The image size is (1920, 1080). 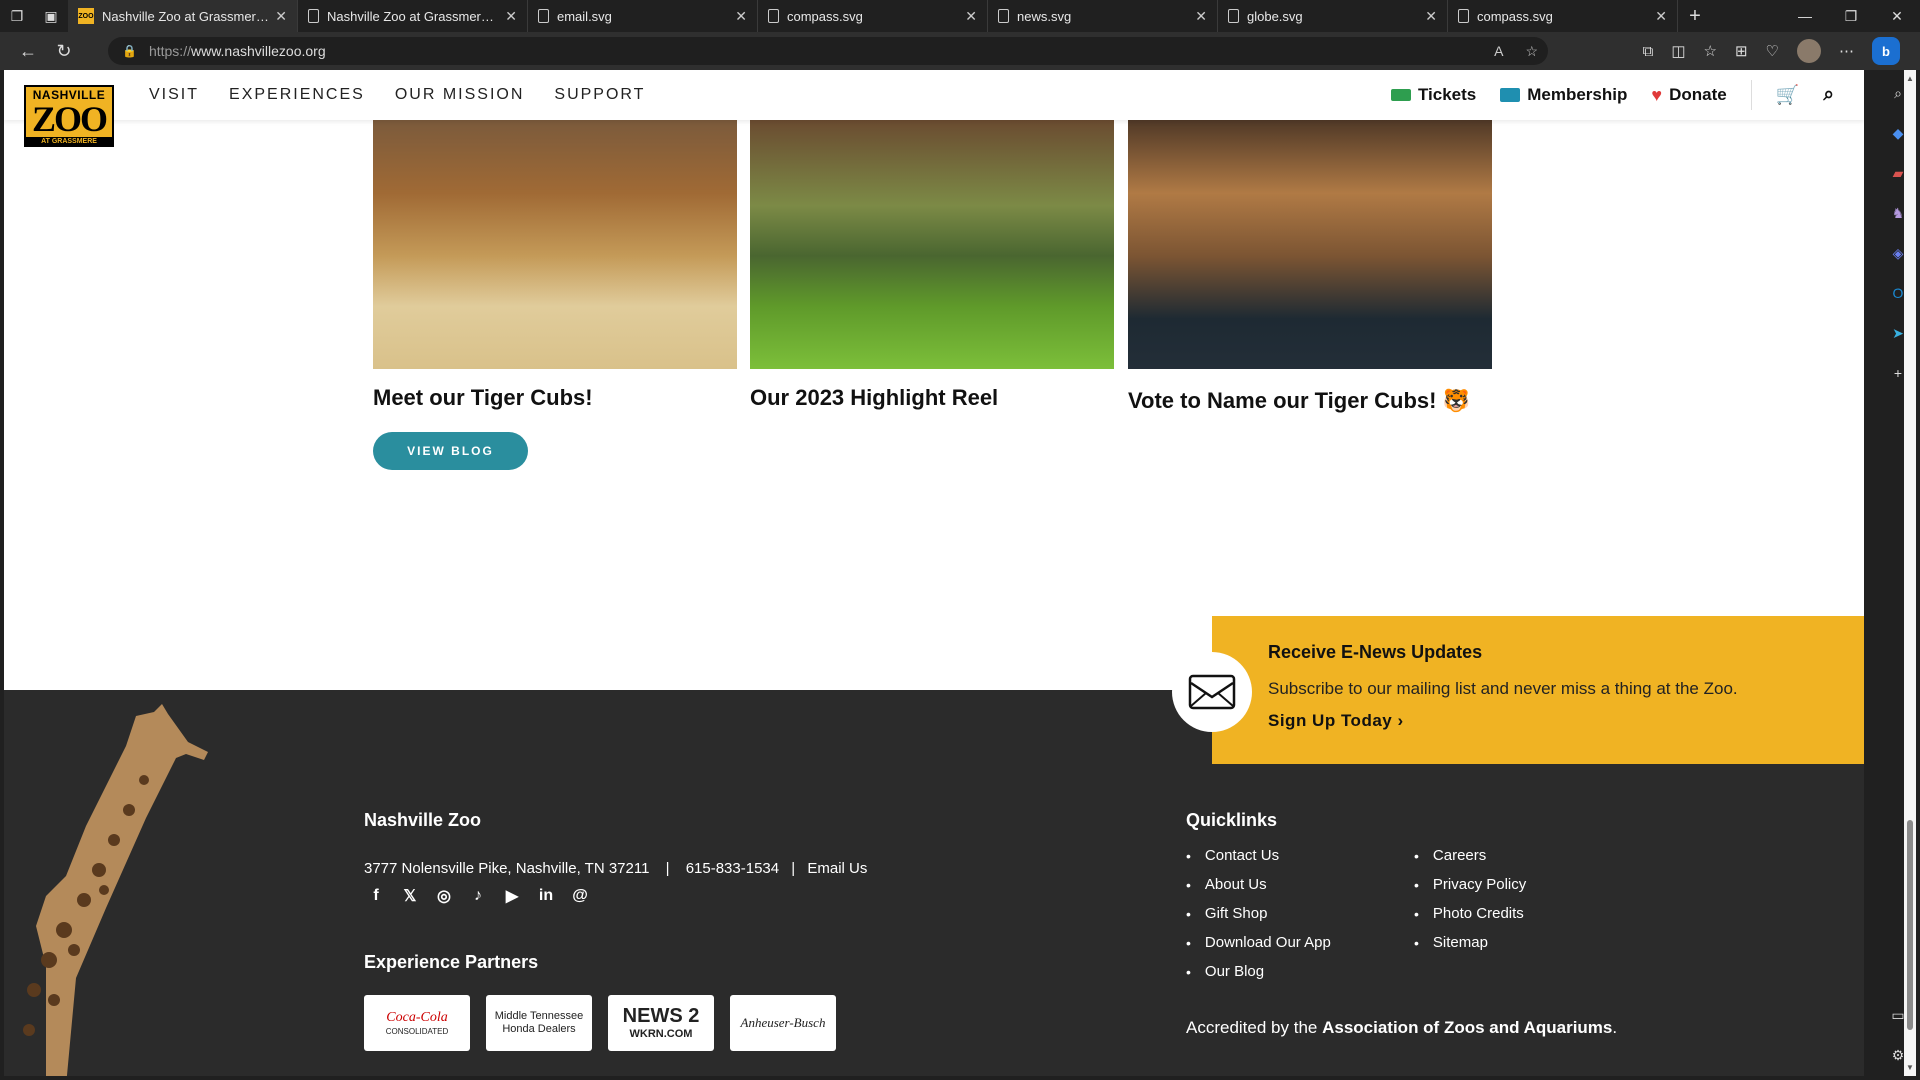 I want to click on threads-icon: @, so click(x=580, y=896).